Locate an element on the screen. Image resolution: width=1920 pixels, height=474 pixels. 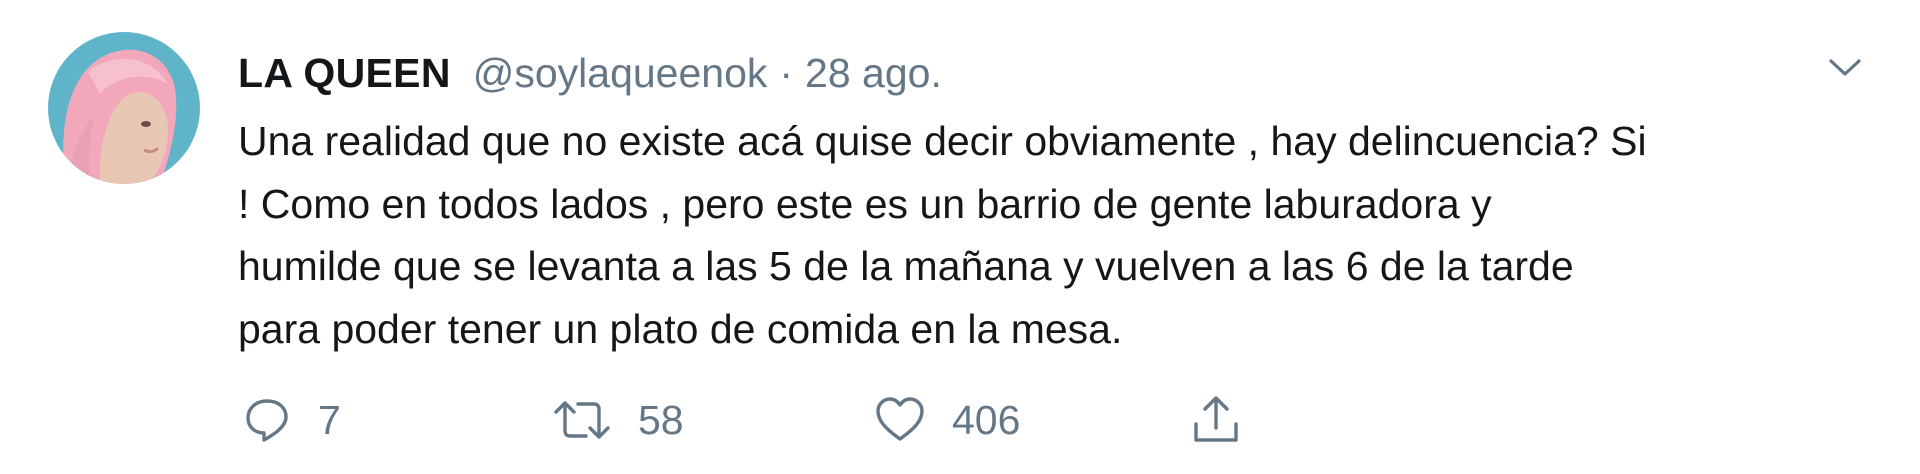
tweet-actions: 7 58 406 is located at coordinates (960, 420).